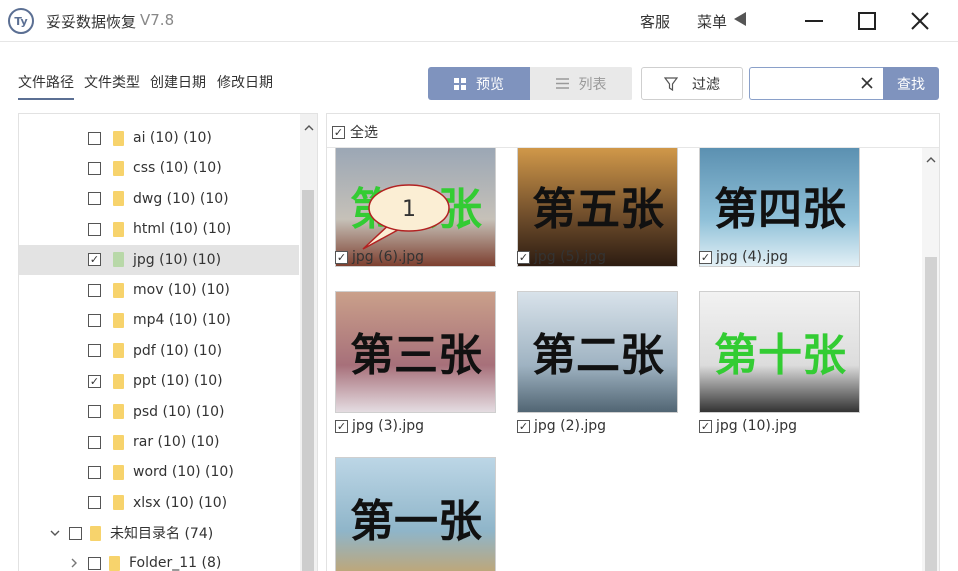  Describe the element at coordinates (671, 83) in the screenshot. I see `filter-icon` at that location.